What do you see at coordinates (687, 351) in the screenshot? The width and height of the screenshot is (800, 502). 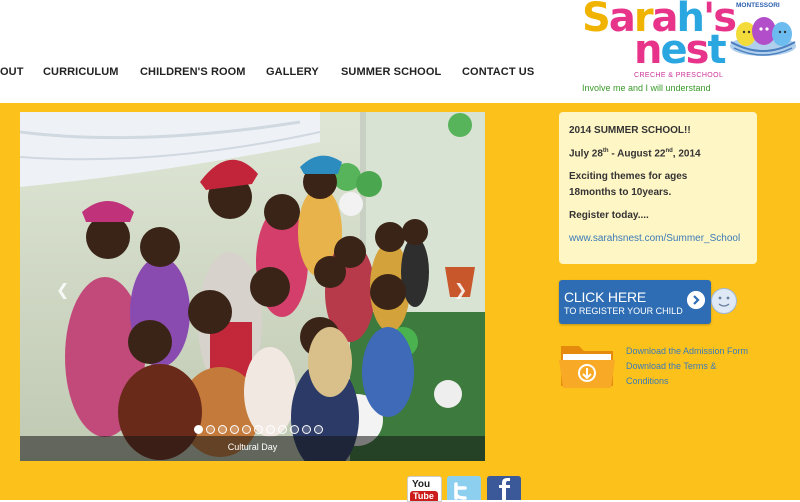 I see `download-admission-form-link: Download the Admission Form` at bounding box center [687, 351].